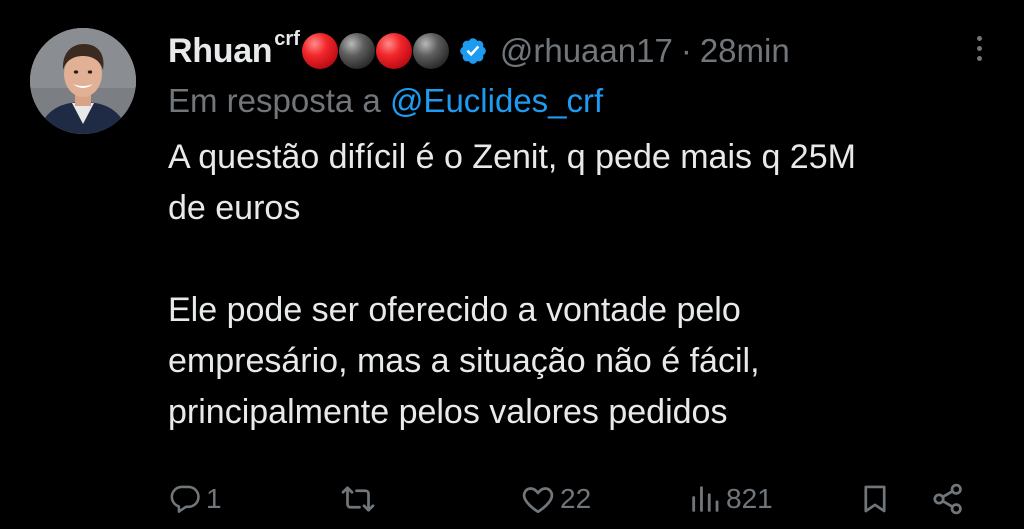 The height and width of the screenshot is (529, 1024). I want to click on display-name-superscript: crf, so click(287, 38).